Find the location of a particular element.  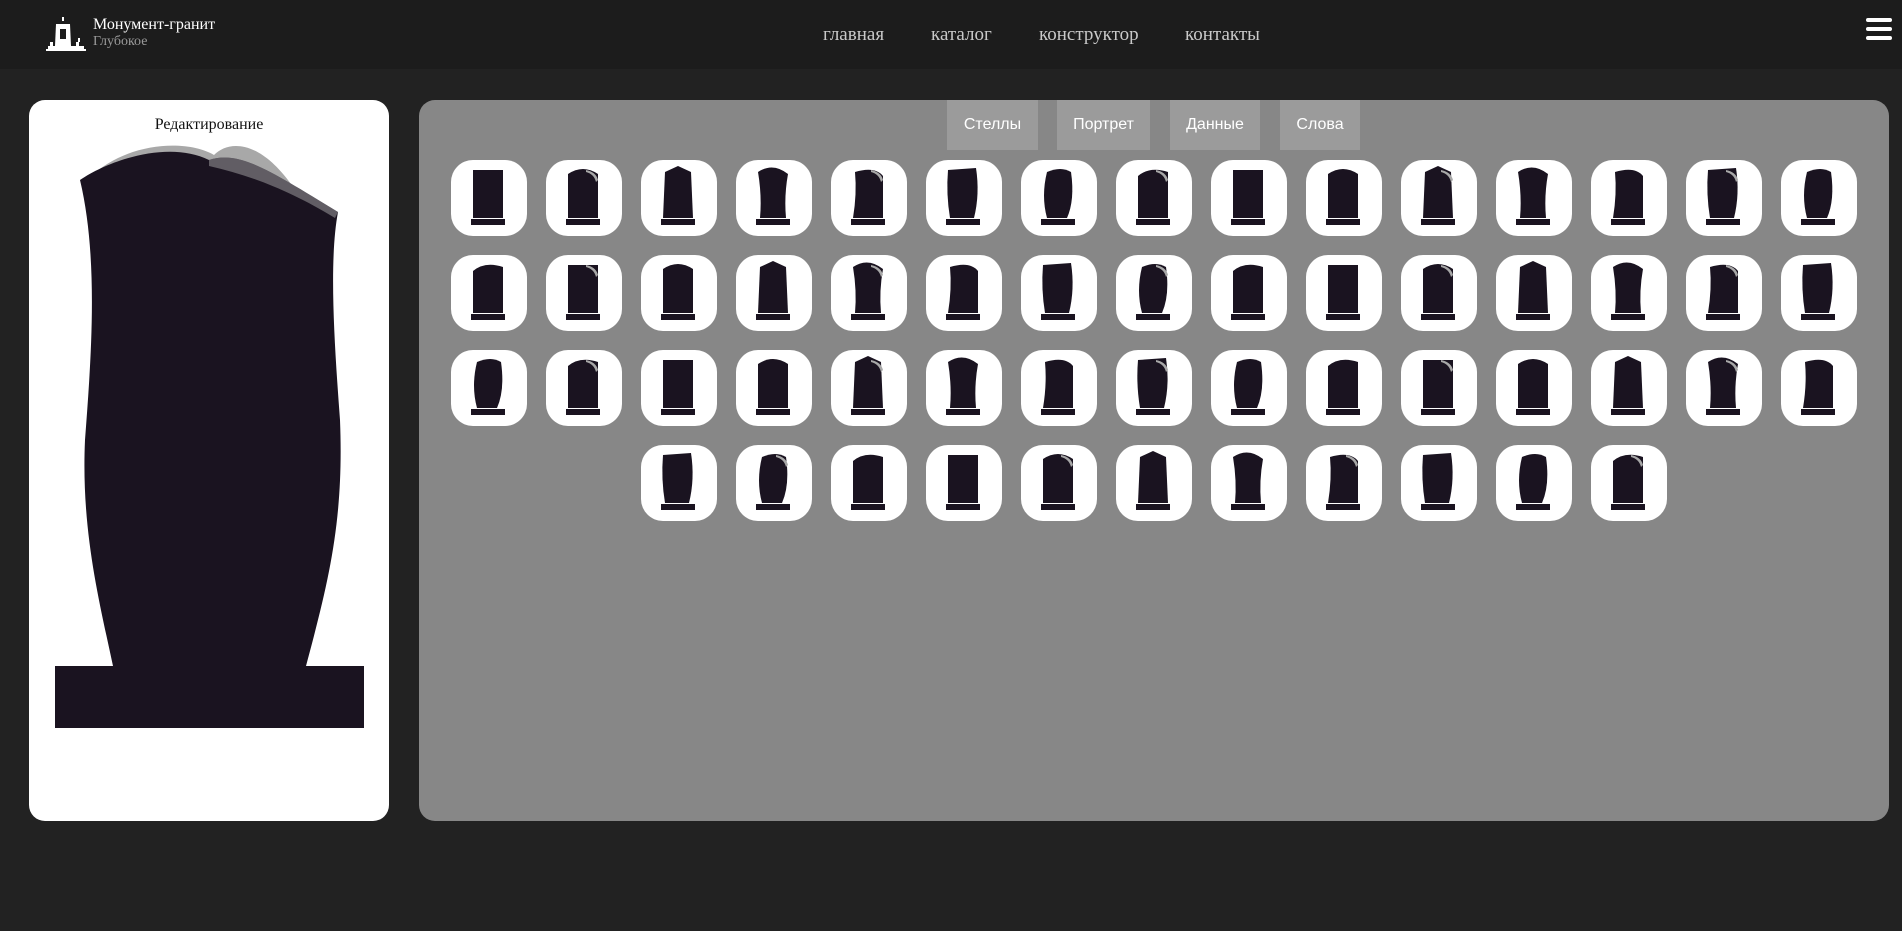

tab-words: Слова is located at coordinates (1320, 125).